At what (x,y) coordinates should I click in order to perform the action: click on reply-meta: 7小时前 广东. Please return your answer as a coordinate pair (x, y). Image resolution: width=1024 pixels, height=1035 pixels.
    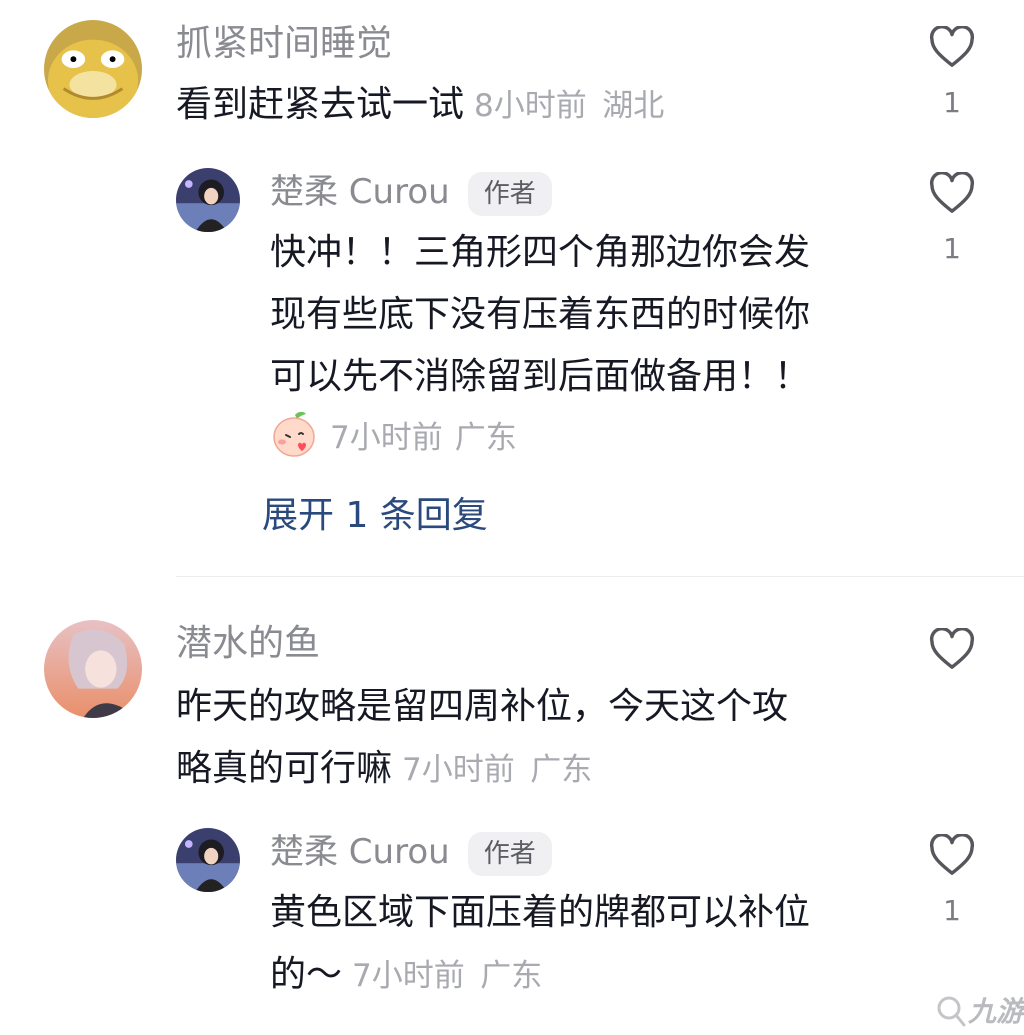
    Looking at the image, I should click on (393, 434).